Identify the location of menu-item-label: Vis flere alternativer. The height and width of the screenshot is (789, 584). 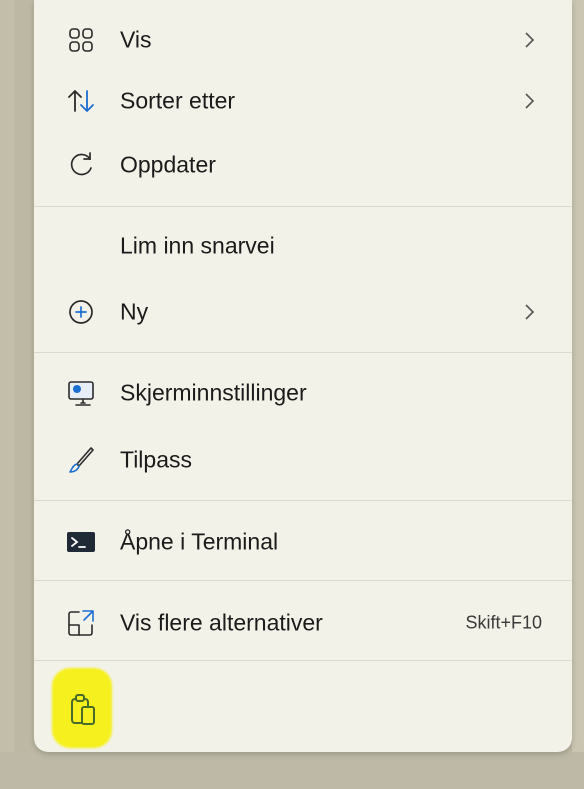
(221, 622).